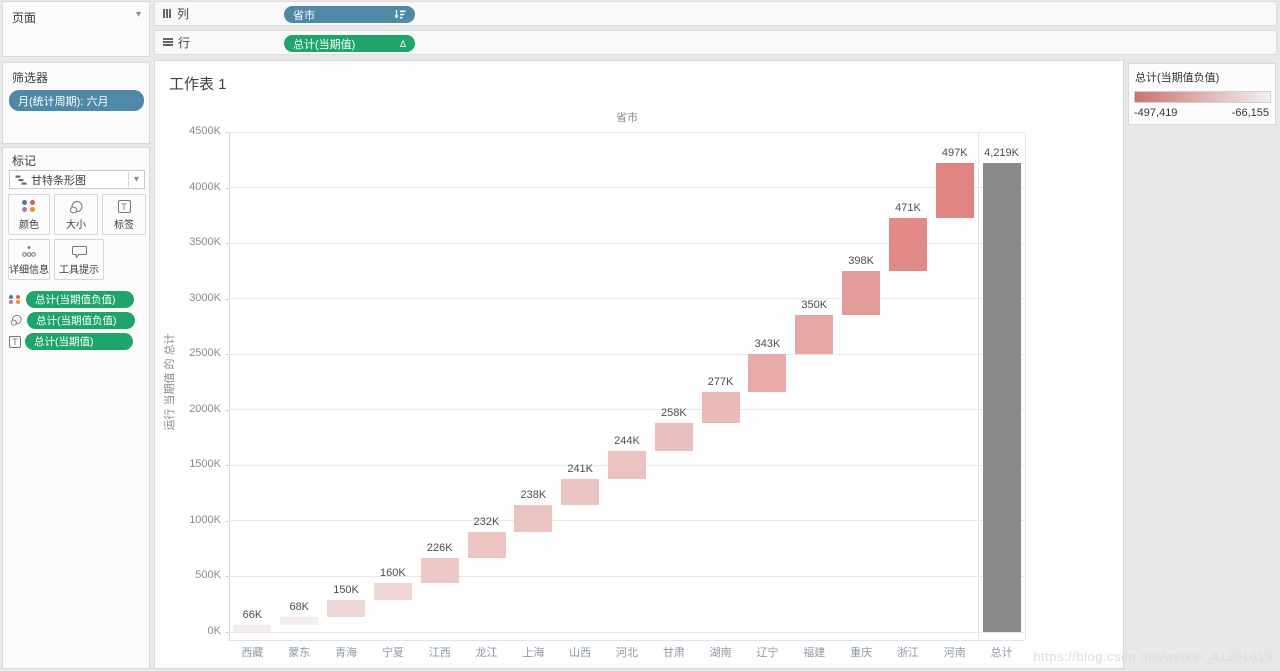 The width and height of the screenshot is (1280, 671). Describe the element at coordinates (29, 251) in the screenshot. I see `detail-dots-icon` at that location.